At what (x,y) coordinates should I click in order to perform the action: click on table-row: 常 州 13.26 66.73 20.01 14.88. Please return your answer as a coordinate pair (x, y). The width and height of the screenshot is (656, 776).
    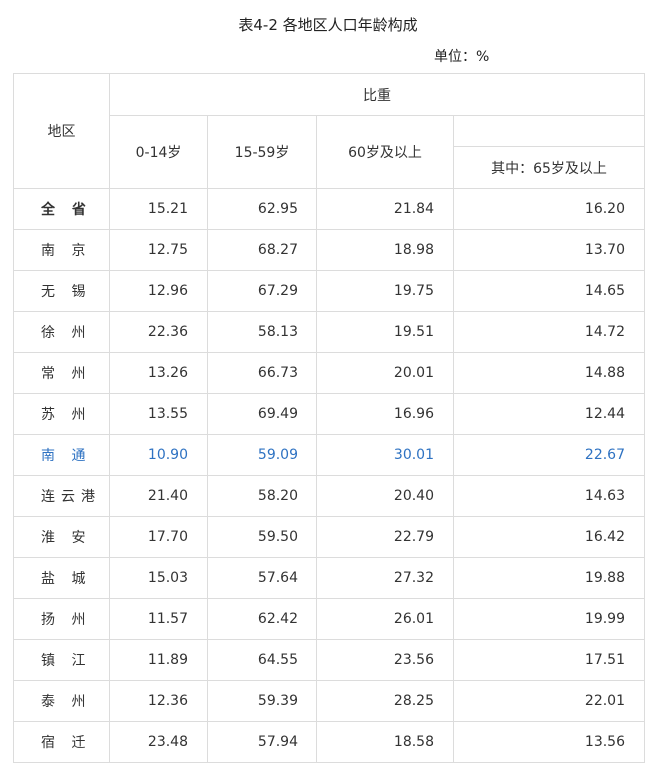
    Looking at the image, I should click on (329, 373).